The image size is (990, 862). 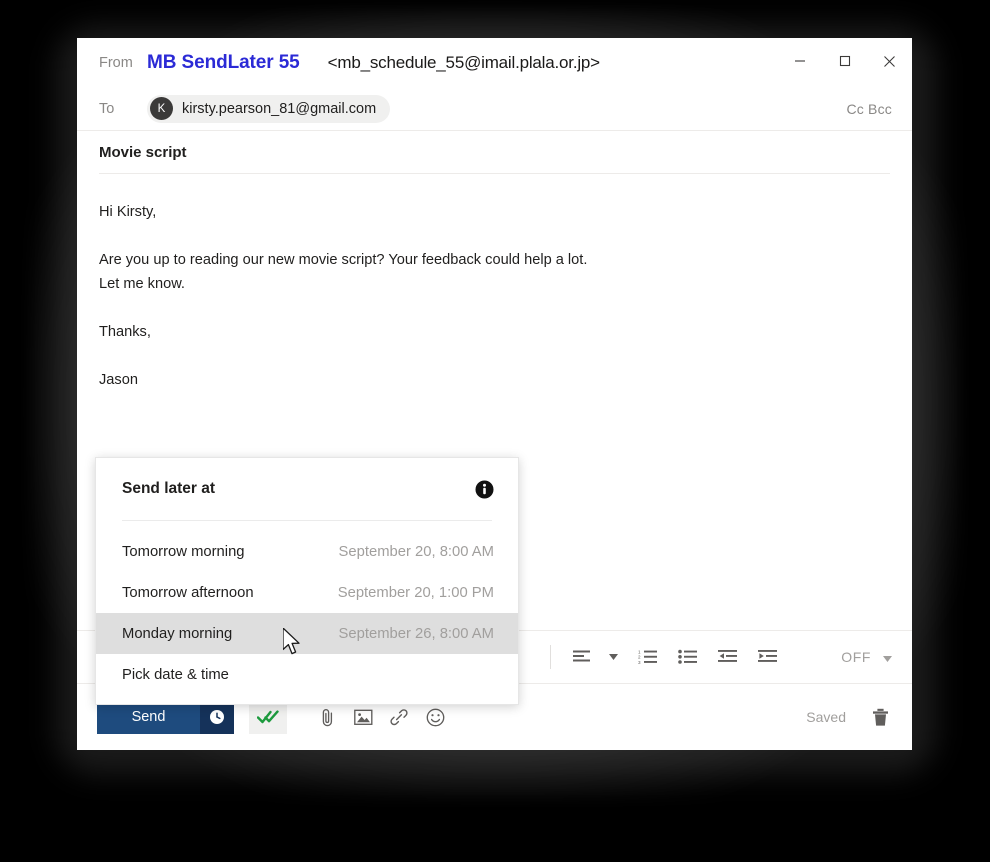 I want to click on align-left-icon, so click(x=582, y=657).